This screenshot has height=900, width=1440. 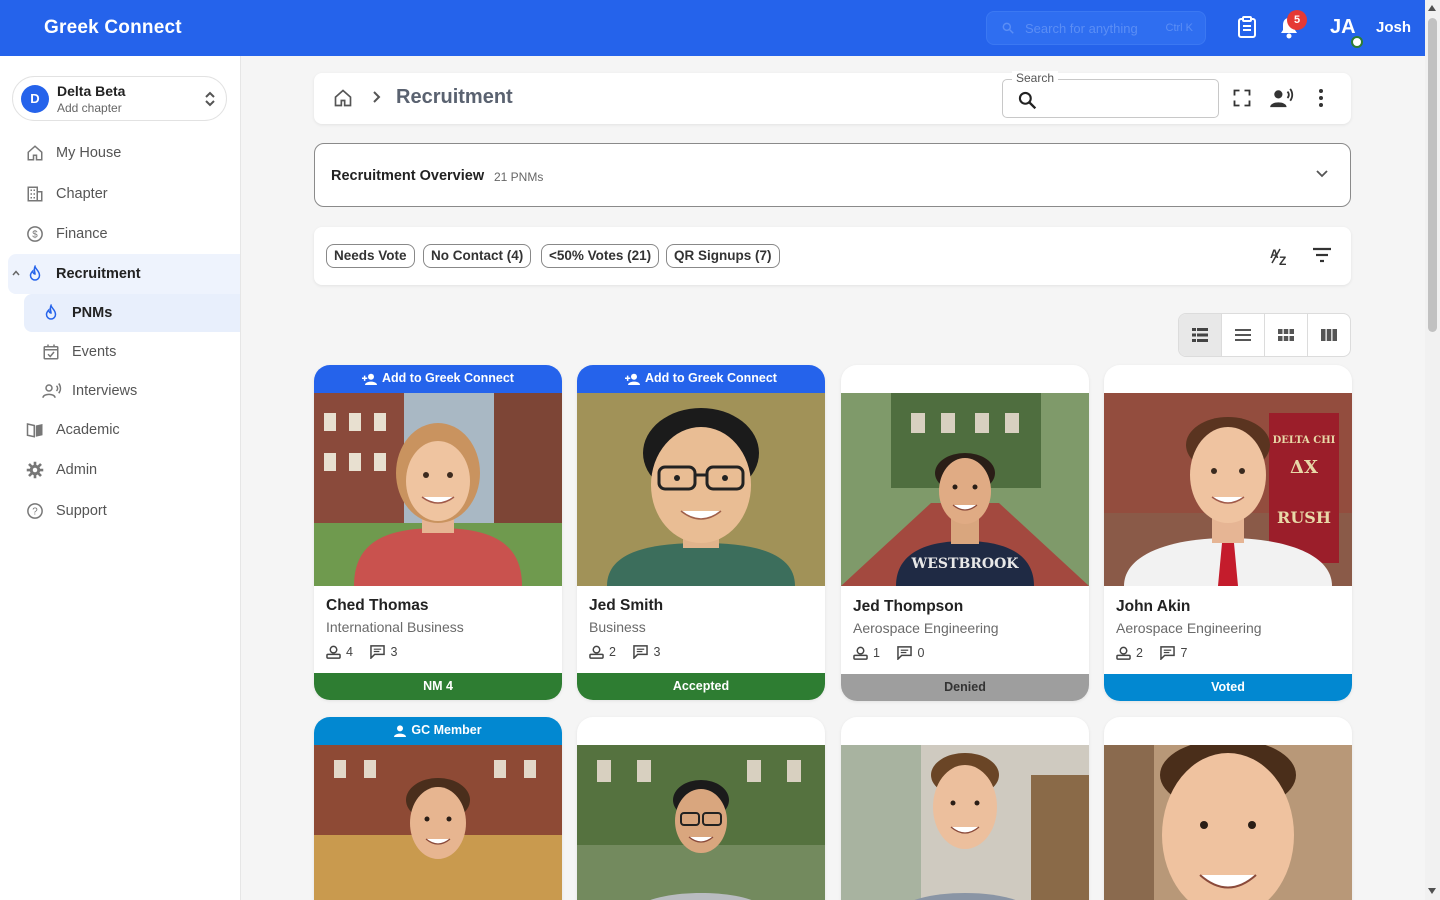 I want to click on view-columns-button, so click(x=1329, y=335).